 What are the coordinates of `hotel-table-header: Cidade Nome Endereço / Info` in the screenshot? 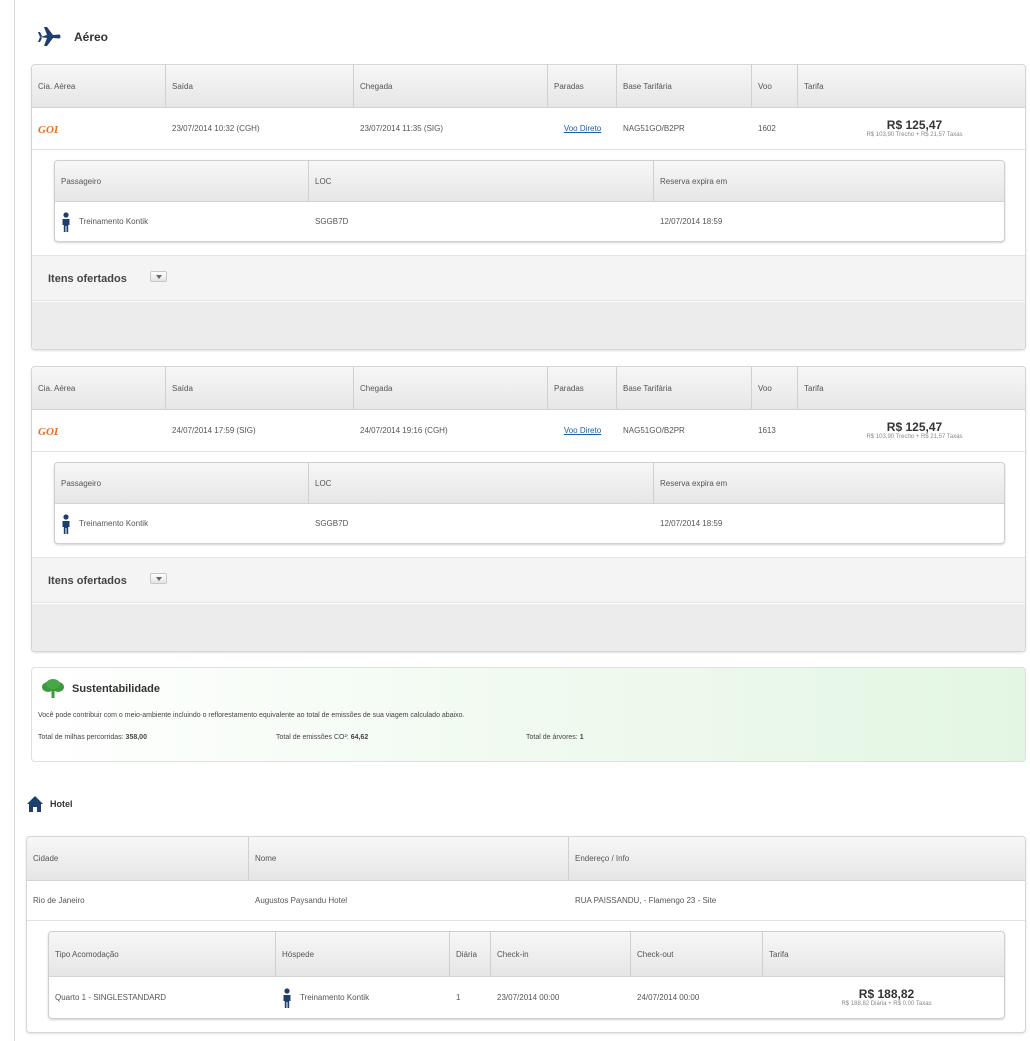 It's located at (526, 859).